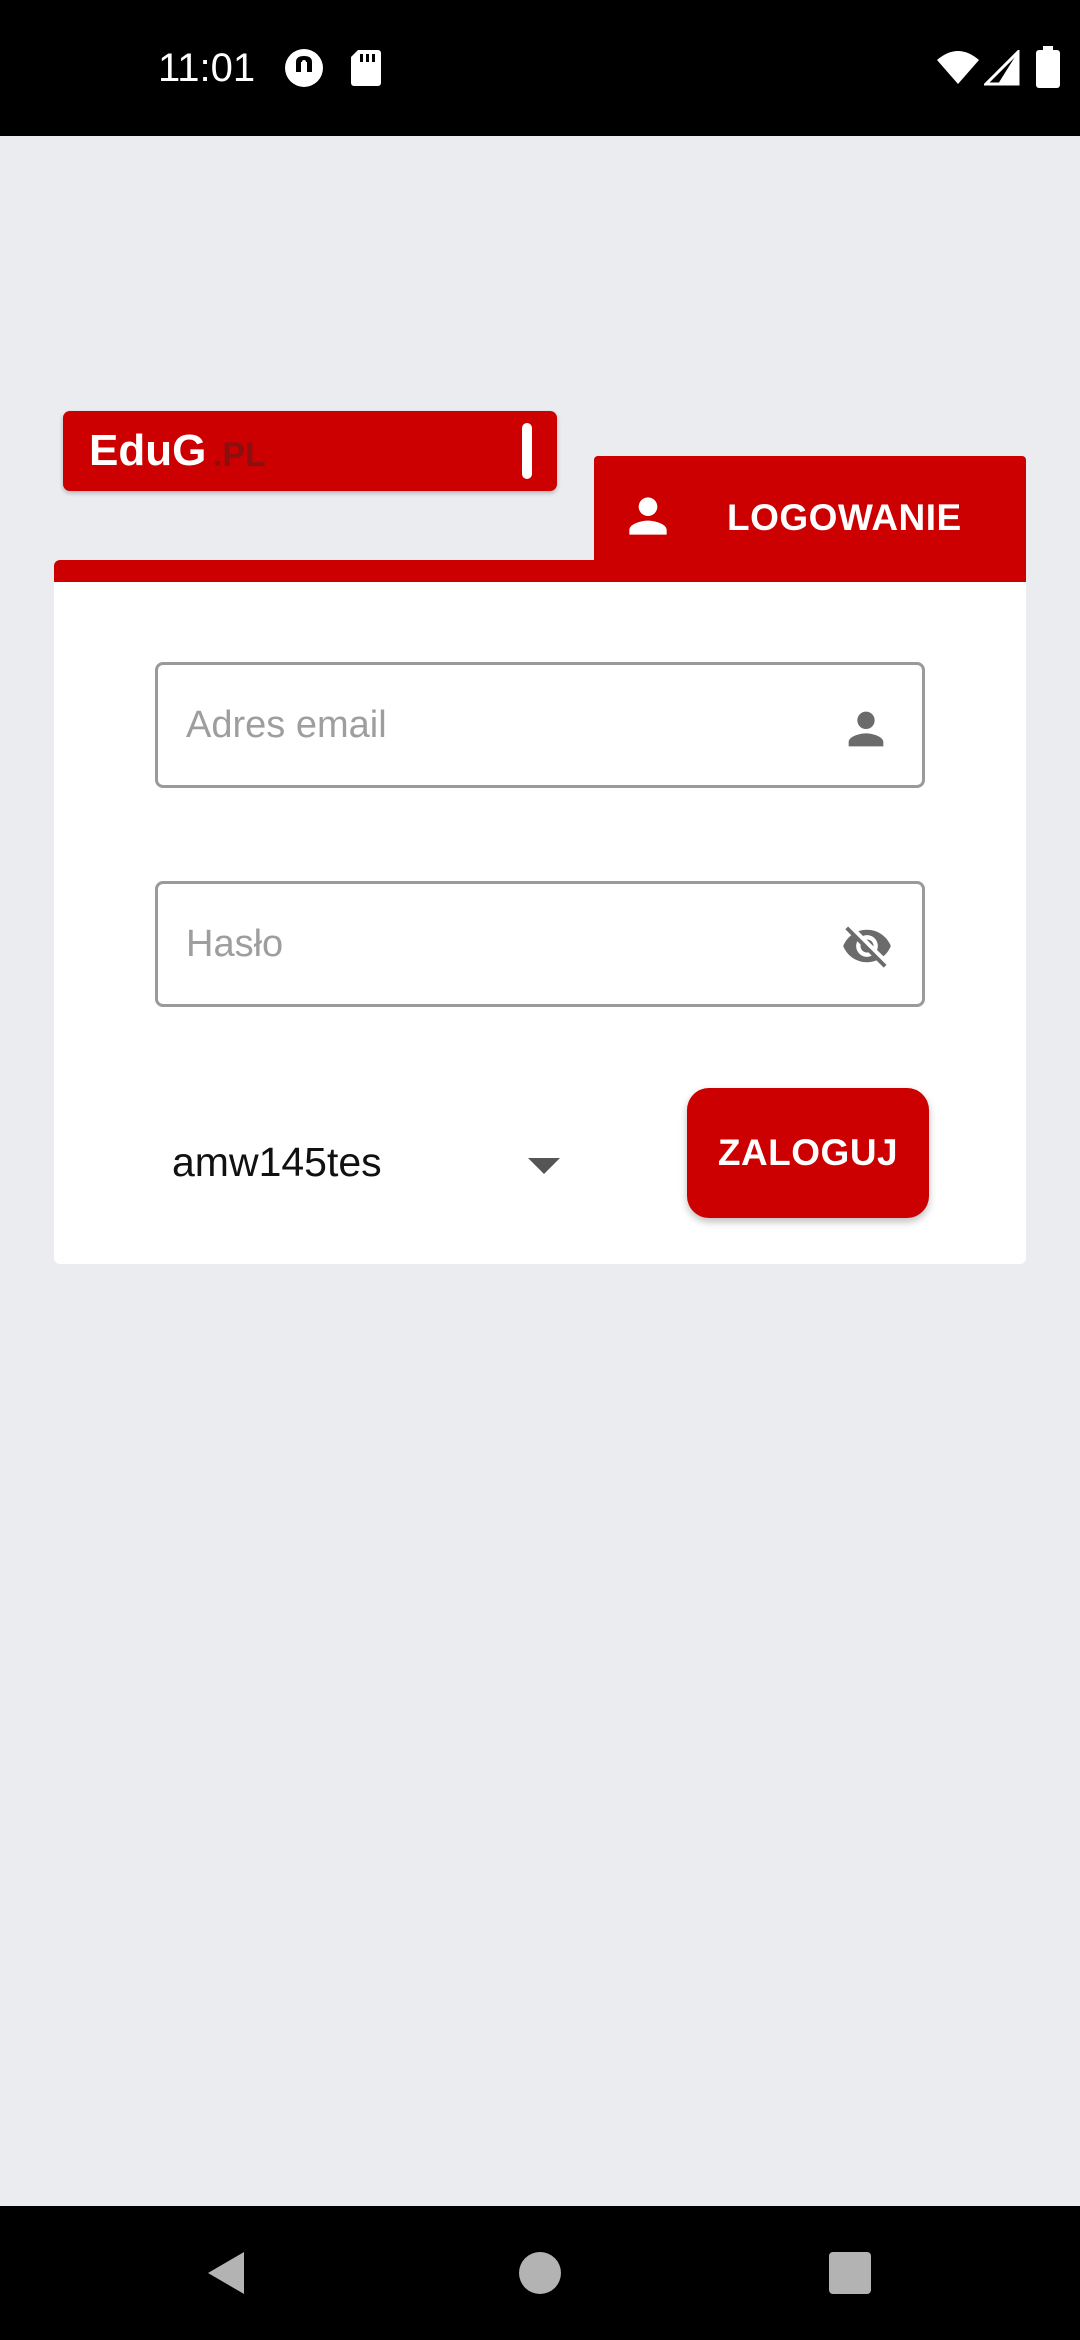 This screenshot has width=1080, height=2340. What do you see at coordinates (226, 2273) in the screenshot?
I see `back-icon` at bounding box center [226, 2273].